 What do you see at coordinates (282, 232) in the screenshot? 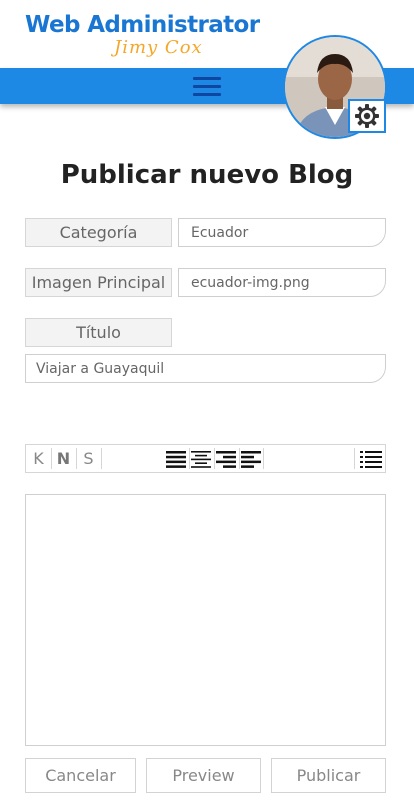
I see `category-input: Ecuador` at bounding box center [282, 232].